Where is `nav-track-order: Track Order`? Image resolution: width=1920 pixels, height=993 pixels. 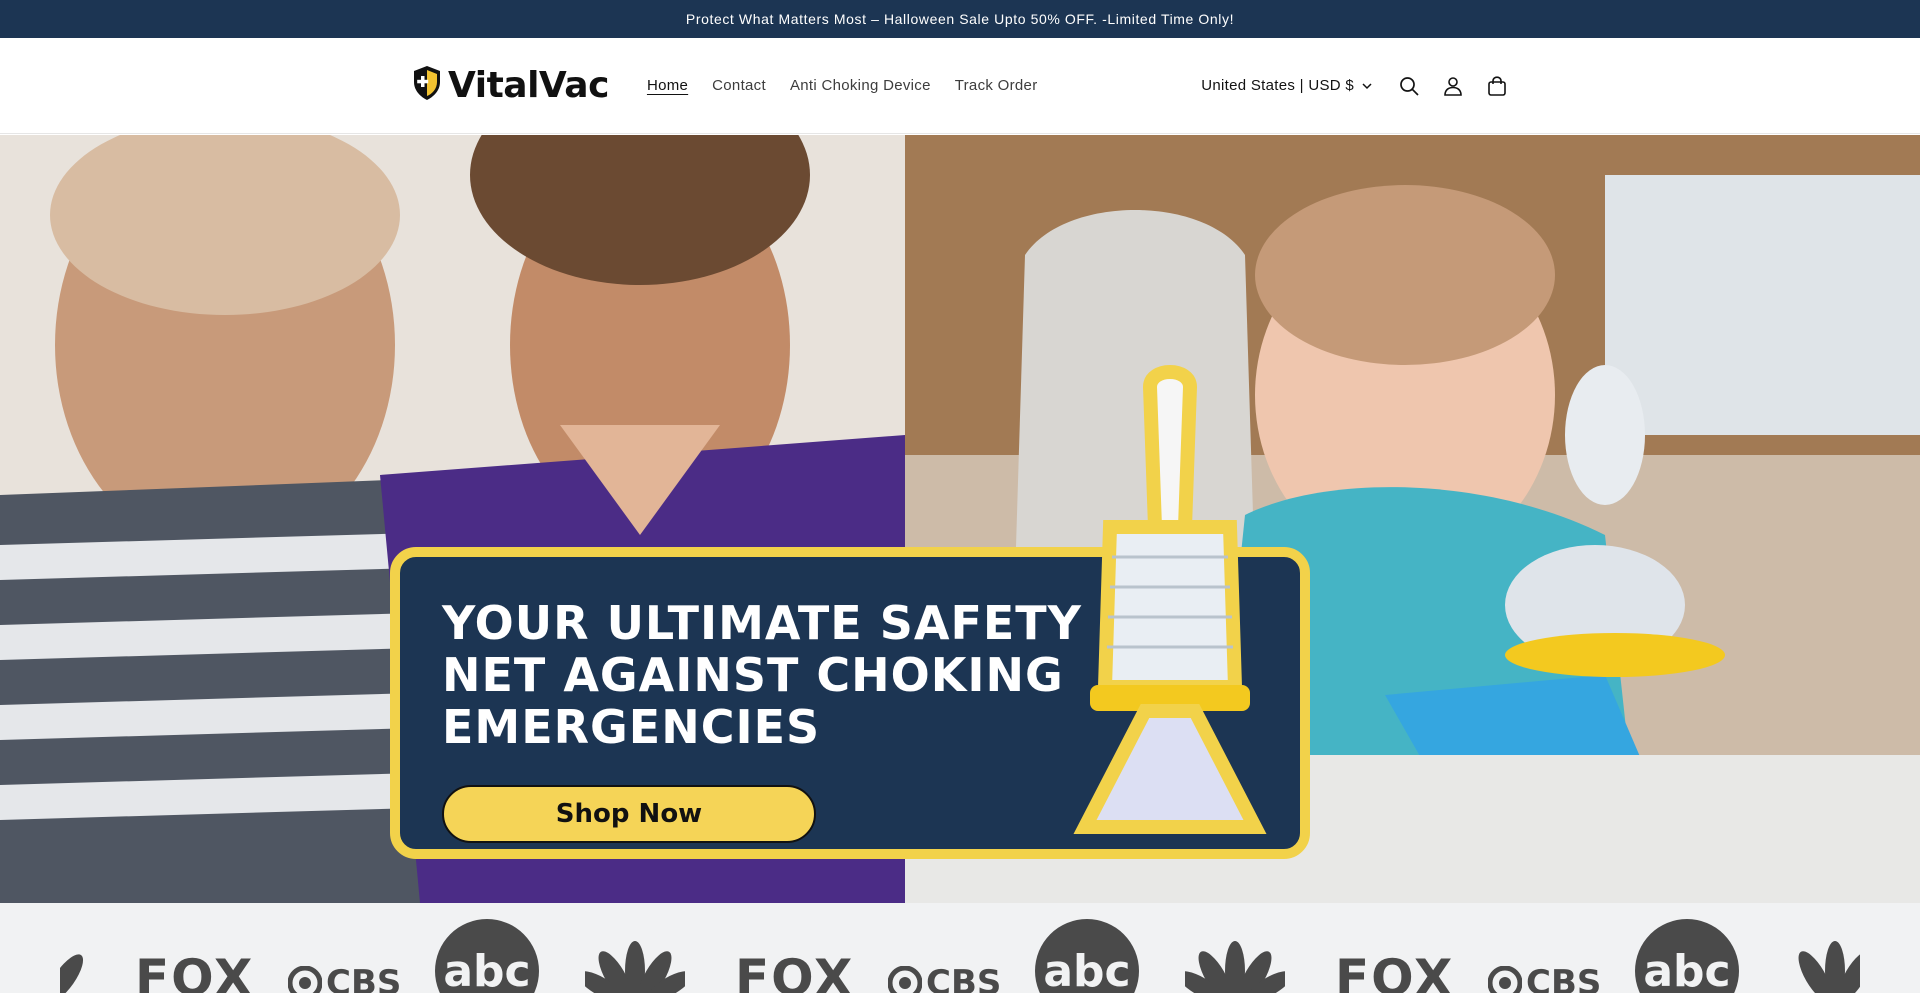
nav-track-order: Track Order is located at coordinates (996, 85).